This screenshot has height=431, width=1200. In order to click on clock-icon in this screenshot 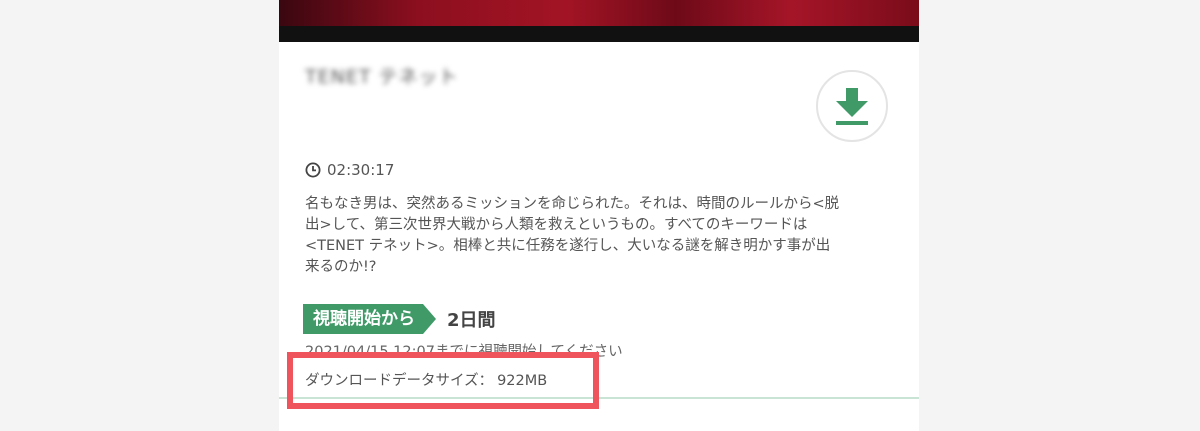, I will do `click(313, 170)`.